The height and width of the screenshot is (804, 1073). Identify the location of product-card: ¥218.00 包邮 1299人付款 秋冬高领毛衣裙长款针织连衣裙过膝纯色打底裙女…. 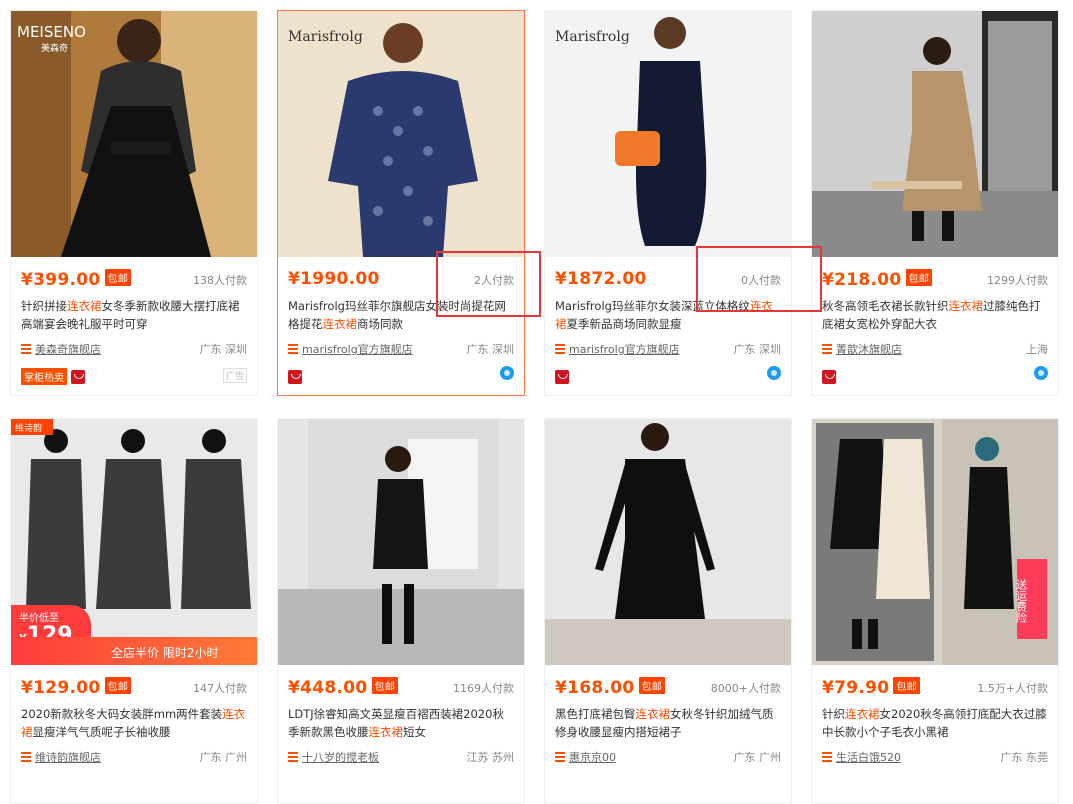
(935, 203).